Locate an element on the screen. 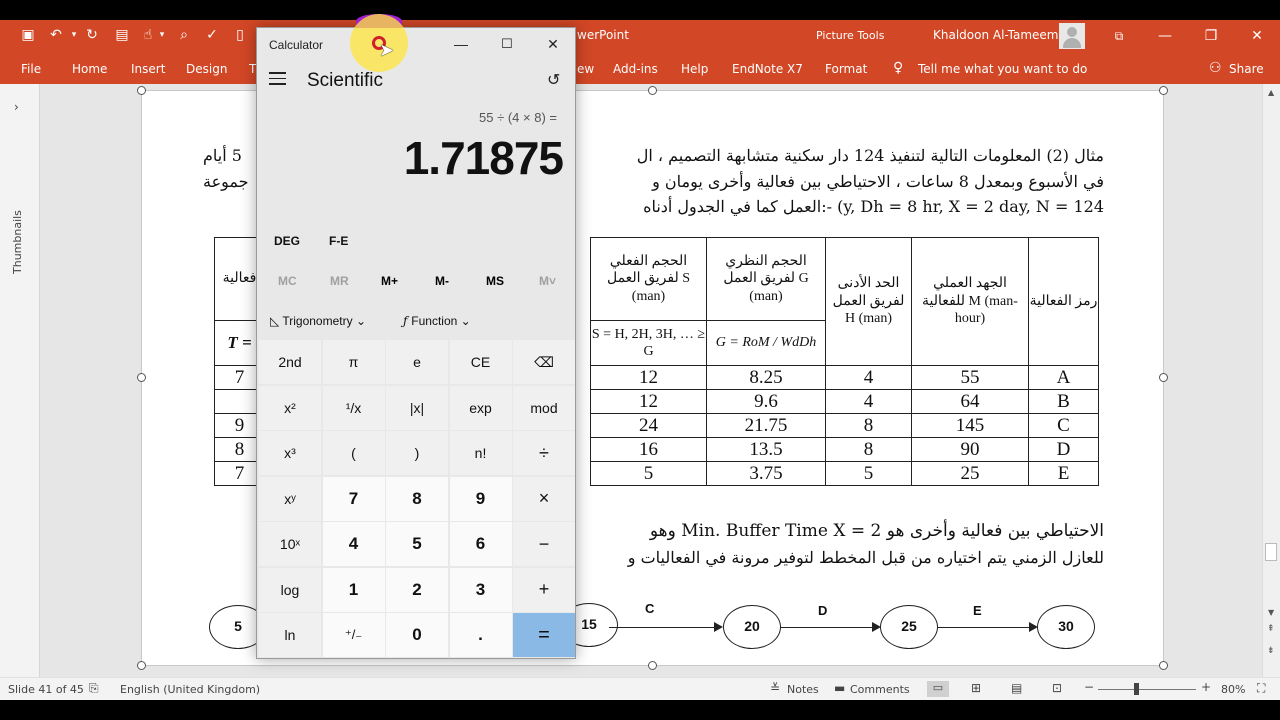 This screenshot has height=720, width=1280. touch-dropdown-icon: ▾ is located at coordinates (162, 35).